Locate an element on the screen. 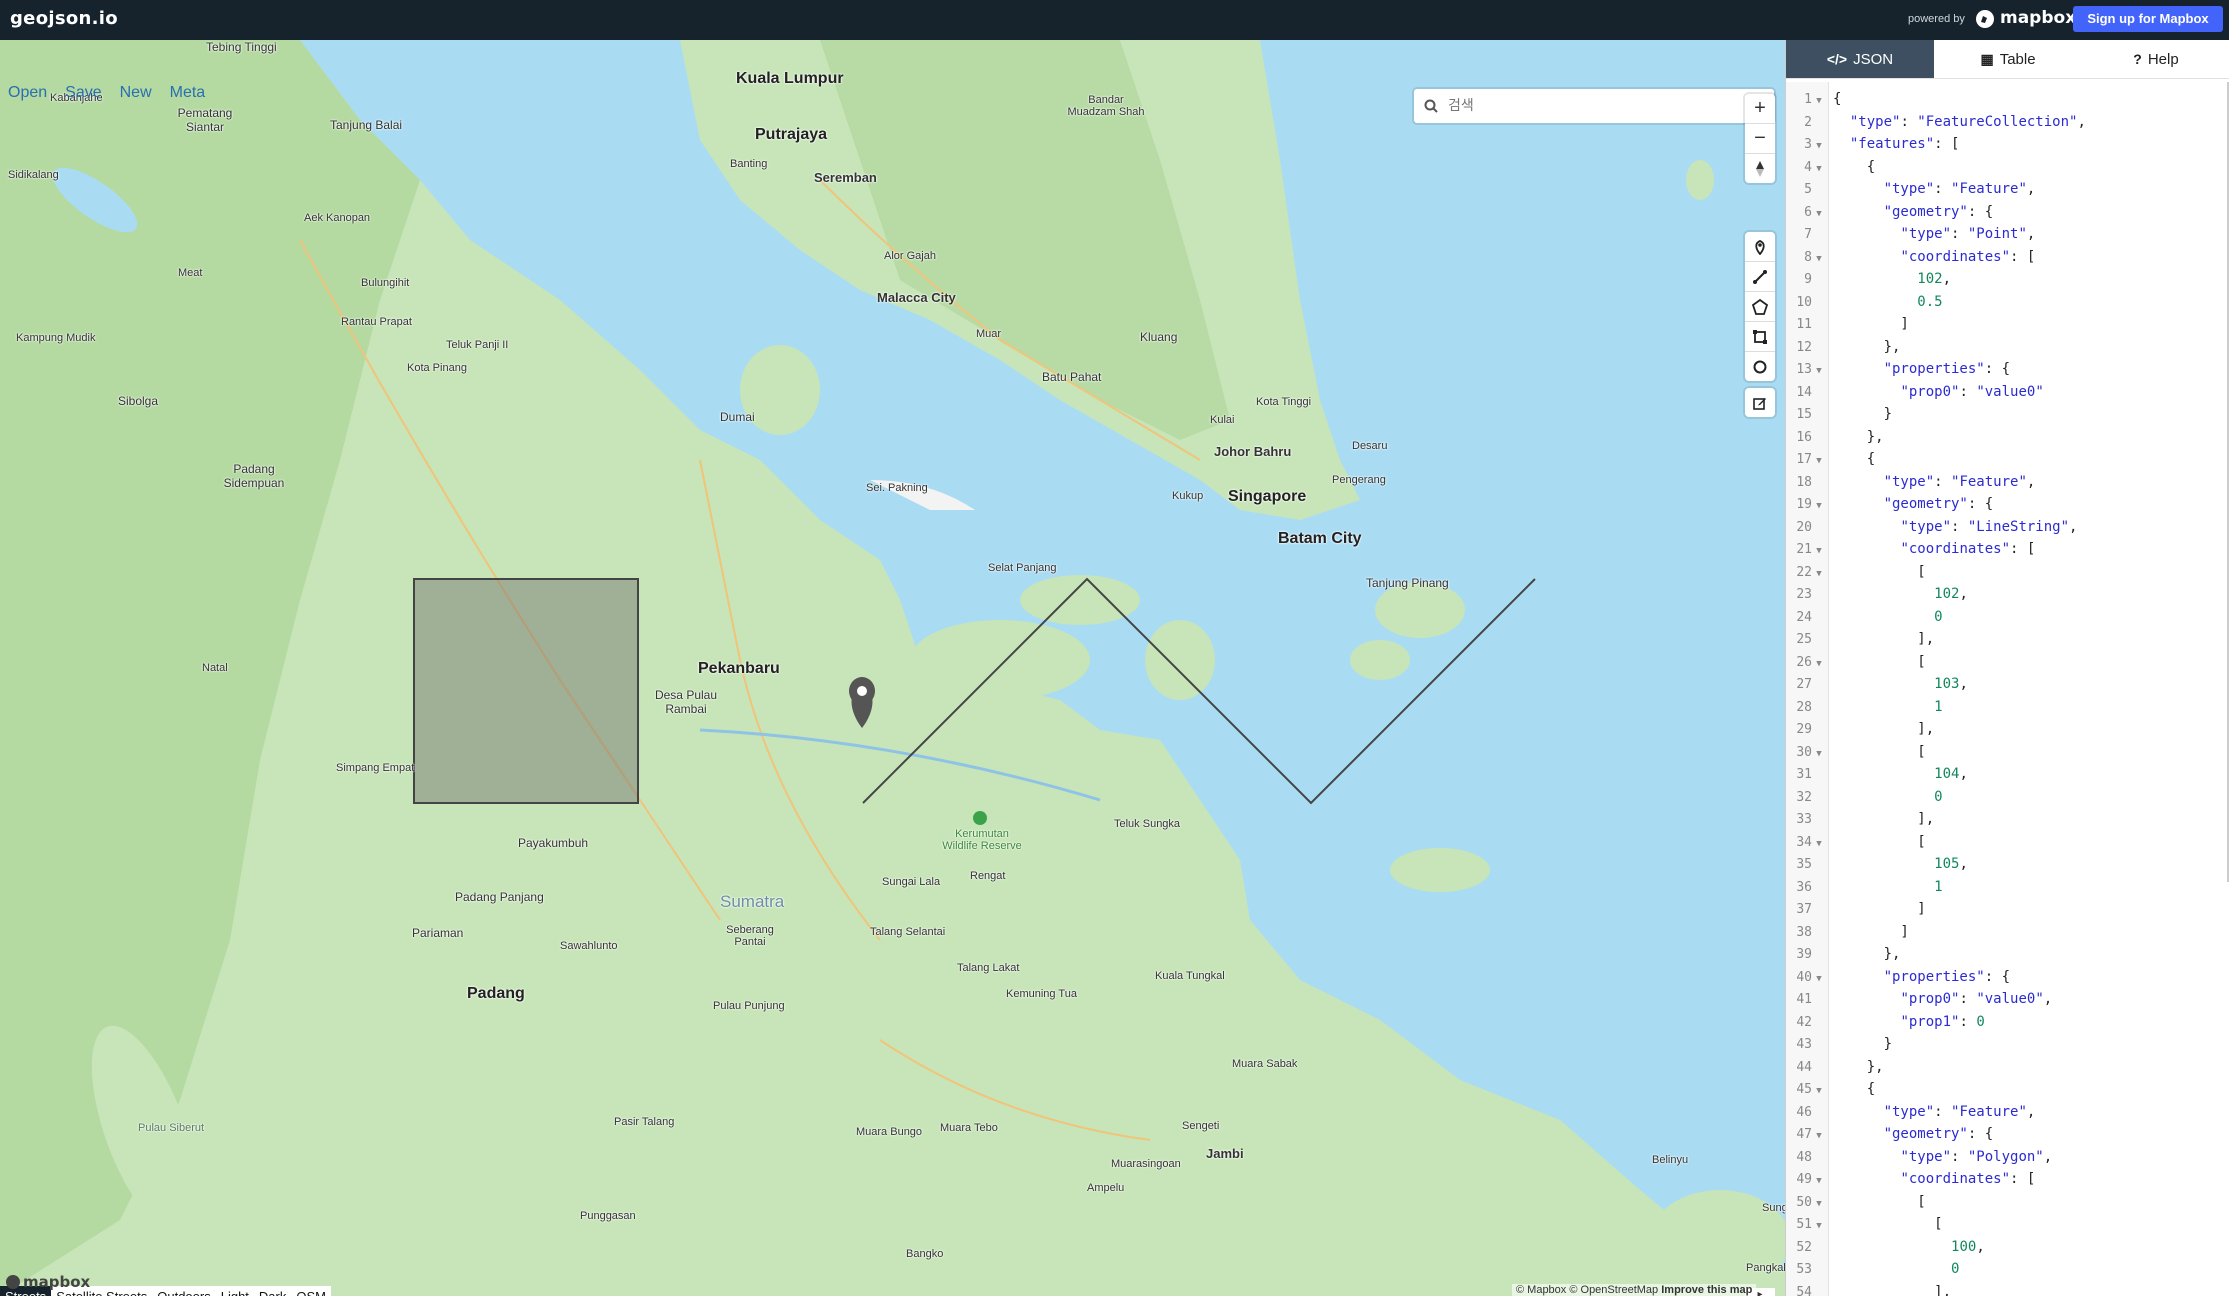 The height and width of the screenshot is (1296, 2229). tab-table: ▦ Table is located at coordinates (2008, 59).